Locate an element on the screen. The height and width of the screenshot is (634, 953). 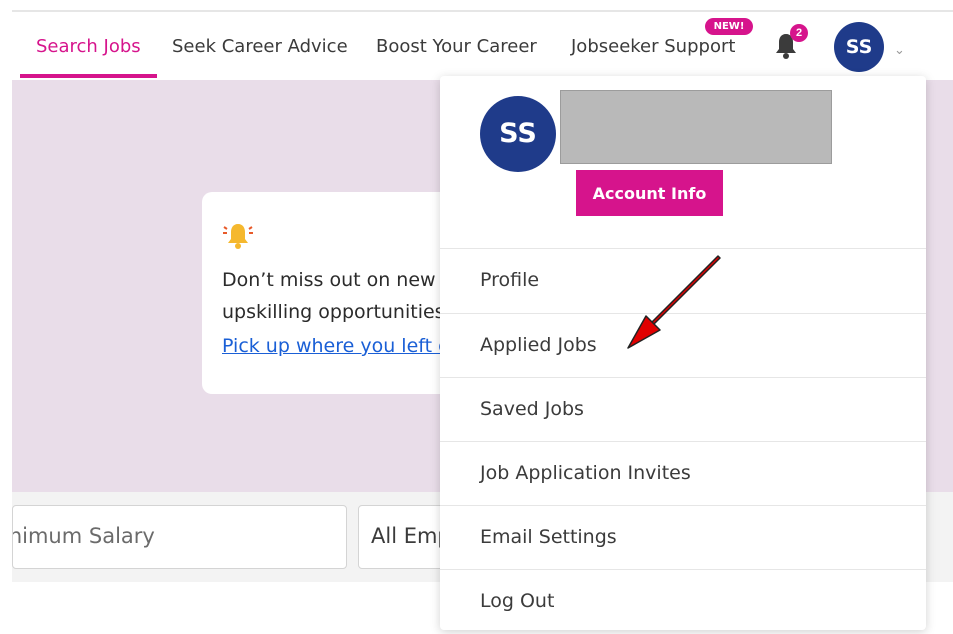
menu-item-label: Email Settings is located at coordinates (548, 537).